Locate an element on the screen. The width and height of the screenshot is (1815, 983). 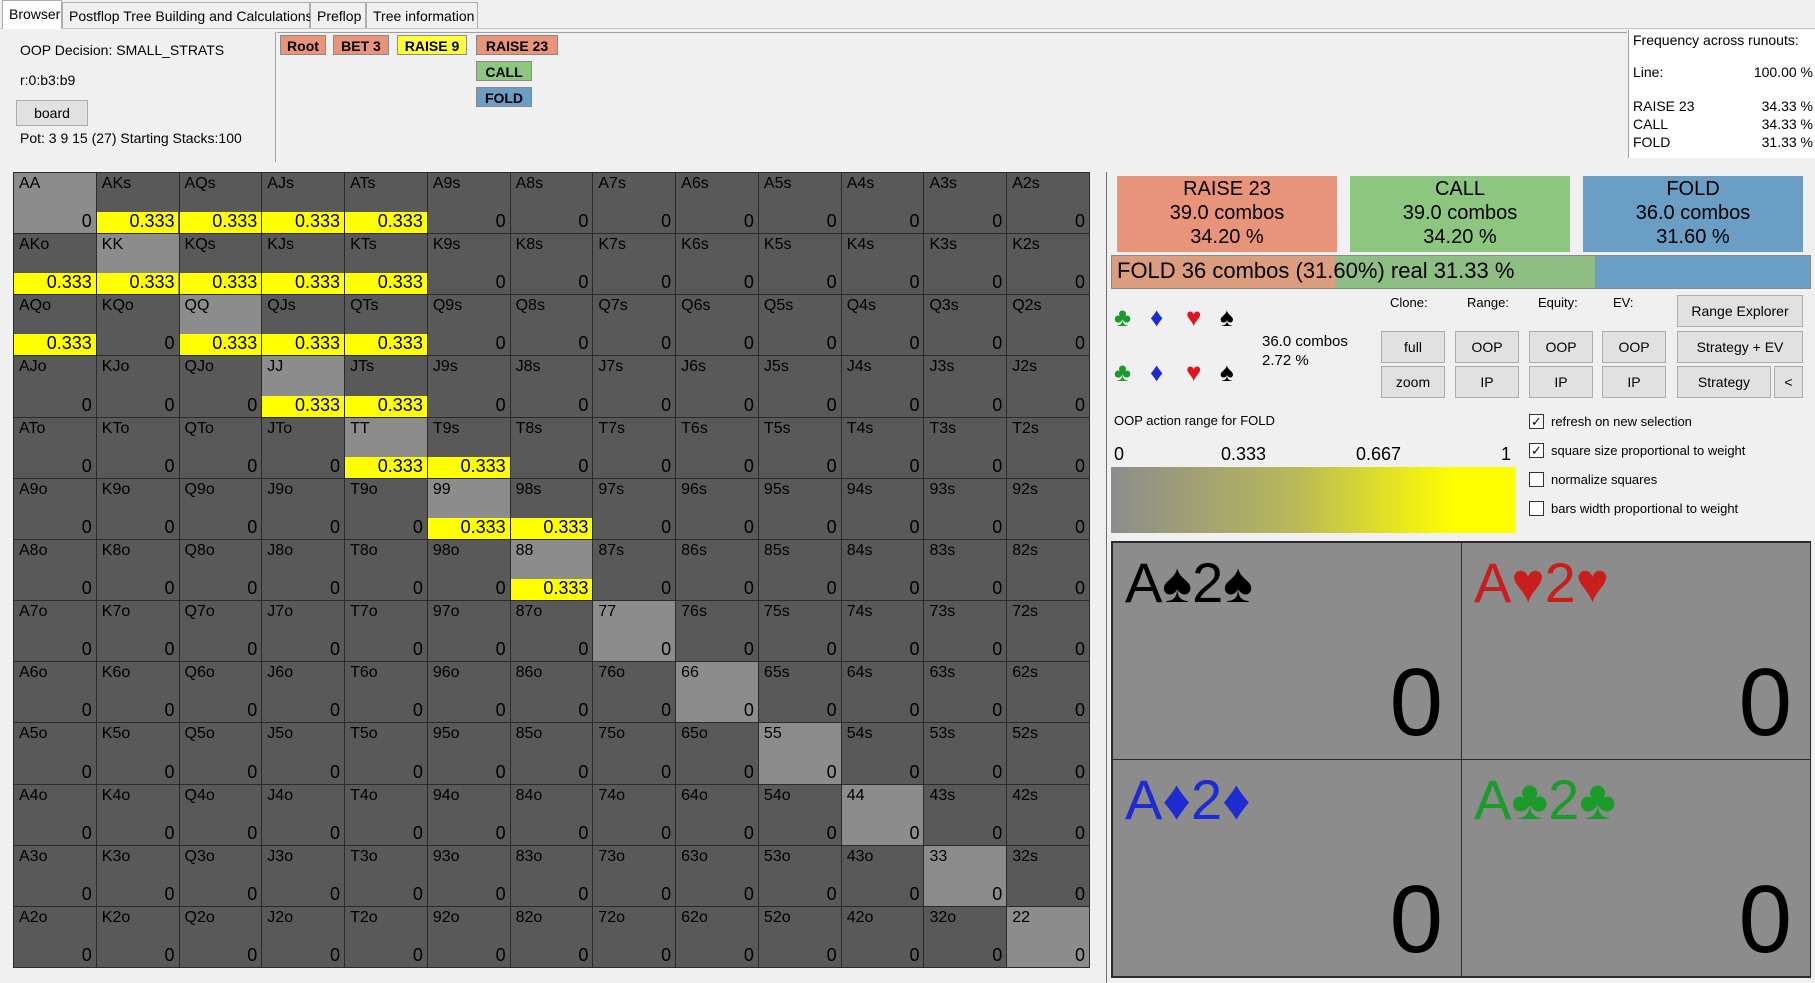
hand-cell: KJs 0.333 is located at coordinates (303, 264).